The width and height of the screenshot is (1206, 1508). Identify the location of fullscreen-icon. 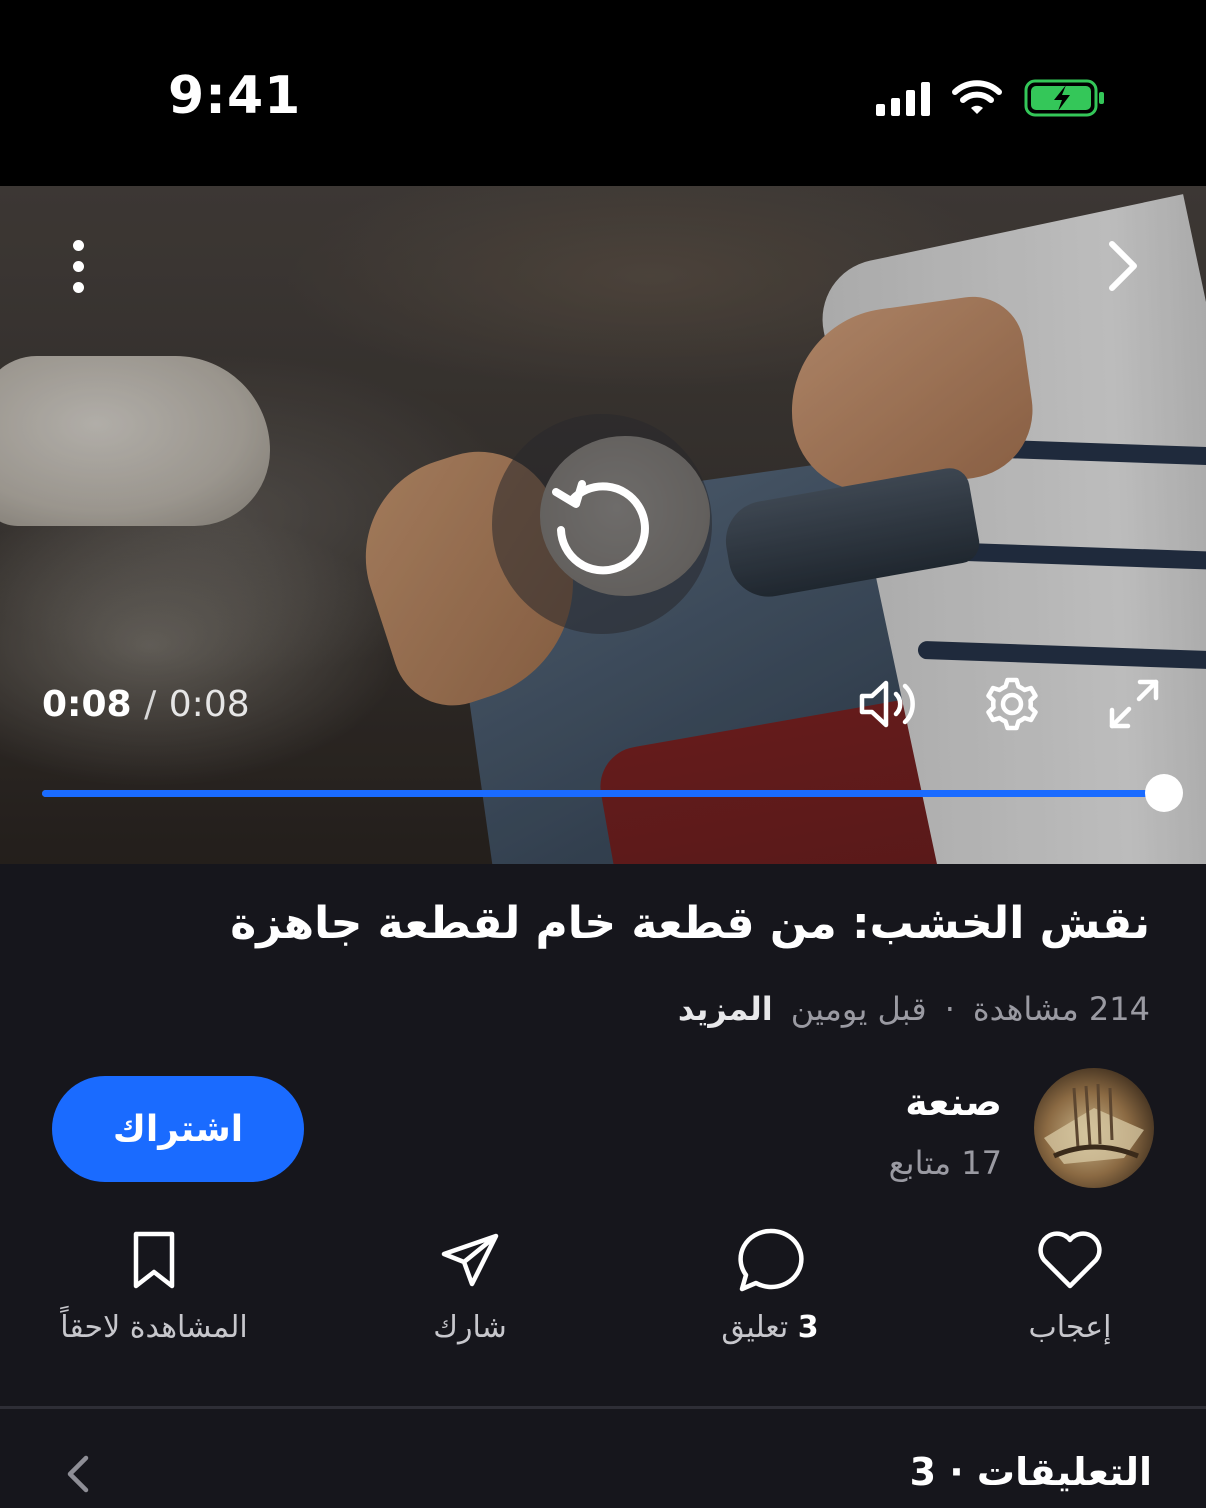
(1134, 704).